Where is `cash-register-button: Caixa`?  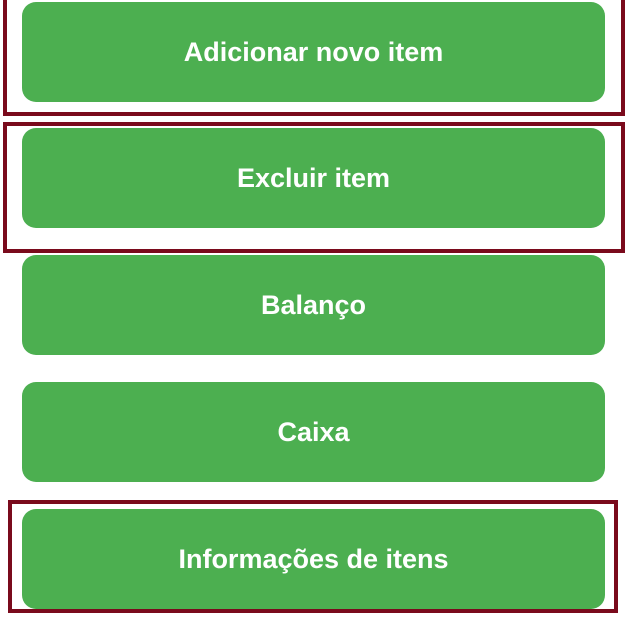
cash-register-button: Caixa is located at coordinates (313, 432).